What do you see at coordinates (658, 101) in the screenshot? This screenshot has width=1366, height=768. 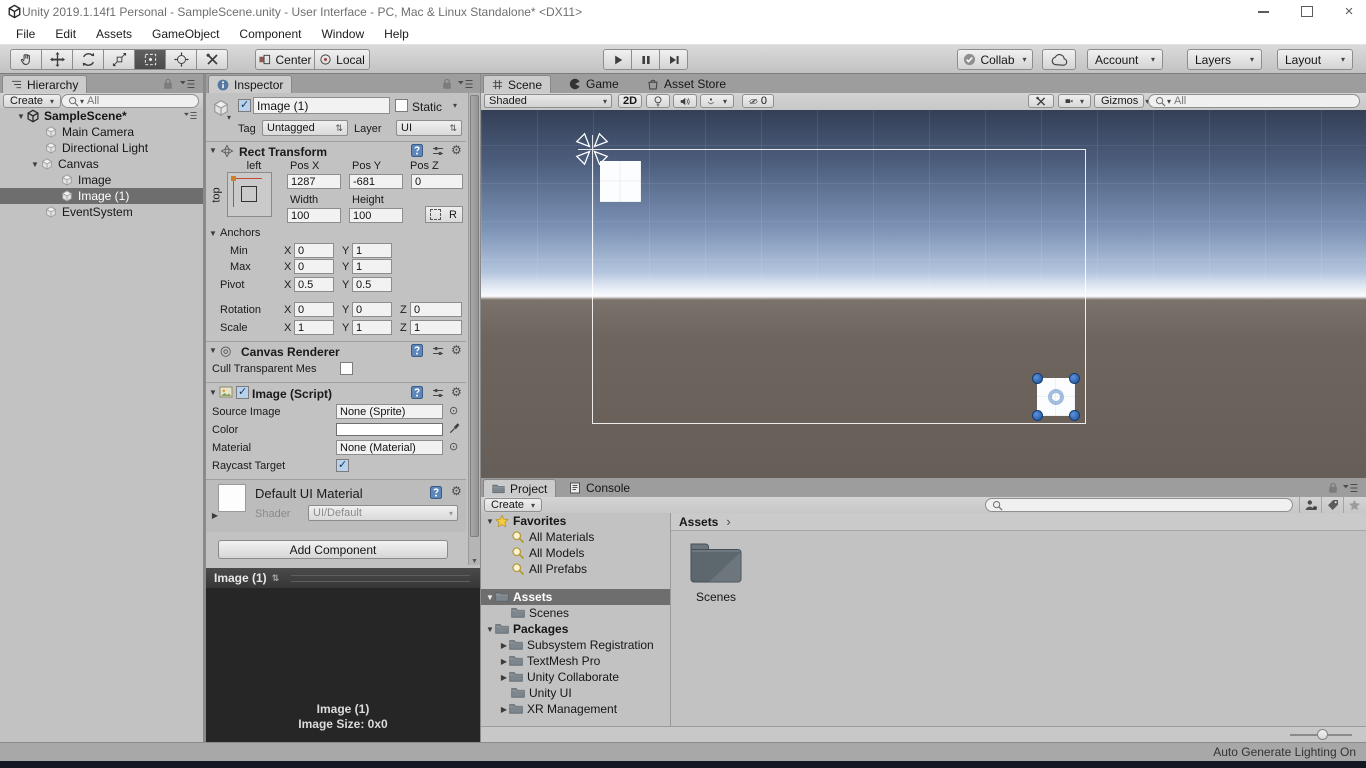 I see `lighting-toggle-button` at bounding box center [658, 101].